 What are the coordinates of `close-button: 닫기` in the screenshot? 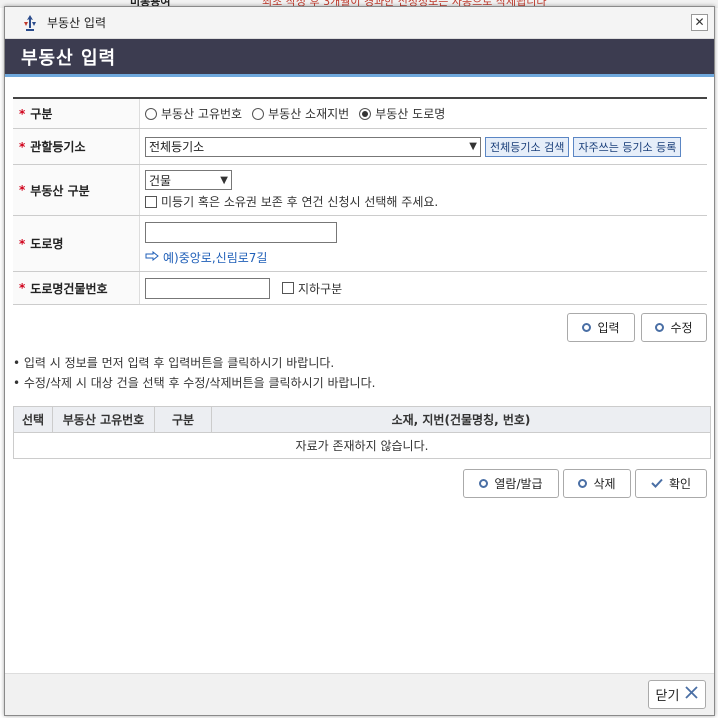 It's located at (677, 694).